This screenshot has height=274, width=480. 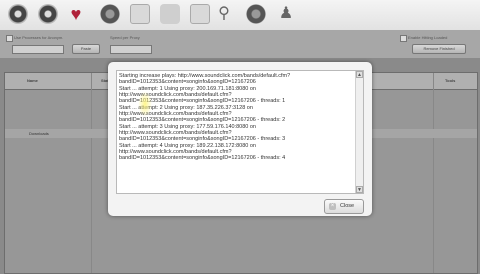 I want to click on anonym-label: Use Processes for Anonym., so click(x=39, y=37).